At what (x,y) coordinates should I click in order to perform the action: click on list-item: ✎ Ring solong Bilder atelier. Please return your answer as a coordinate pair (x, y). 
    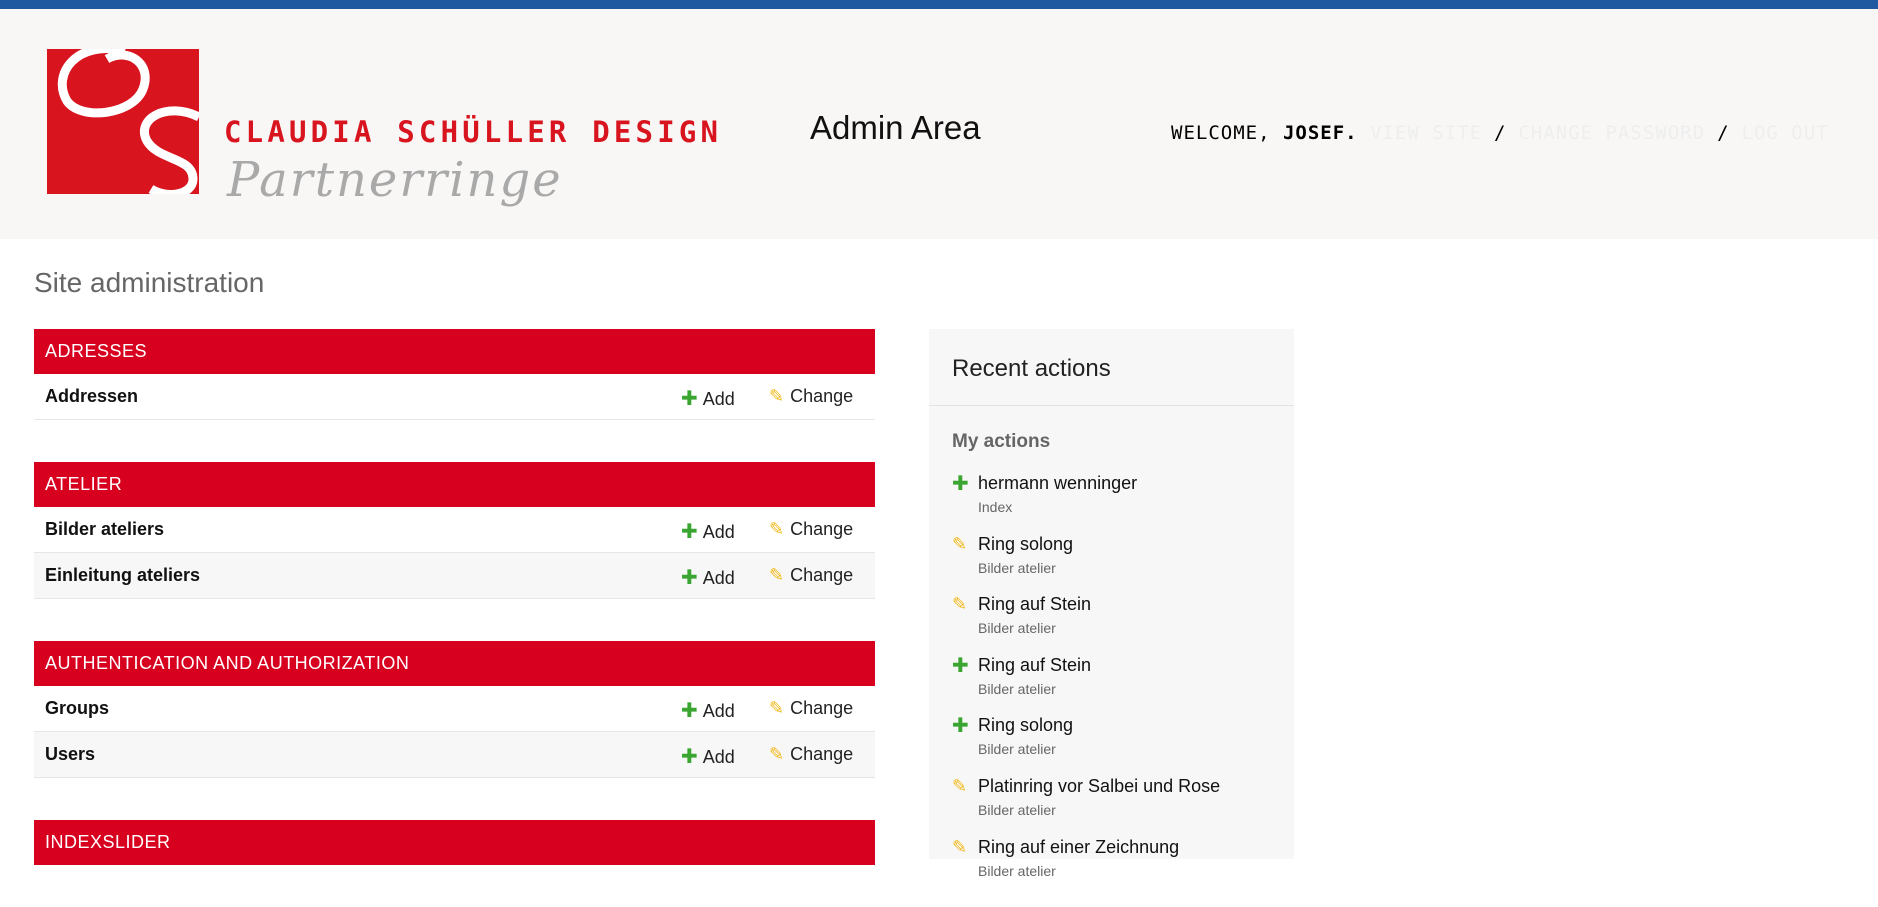
    Looking at the image, I should click on (1117, 564).